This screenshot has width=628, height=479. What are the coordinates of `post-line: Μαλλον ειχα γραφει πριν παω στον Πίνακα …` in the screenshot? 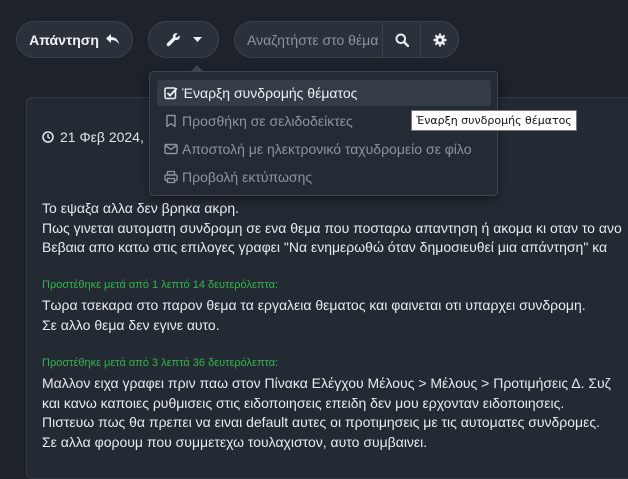 It's located at (326, 383).